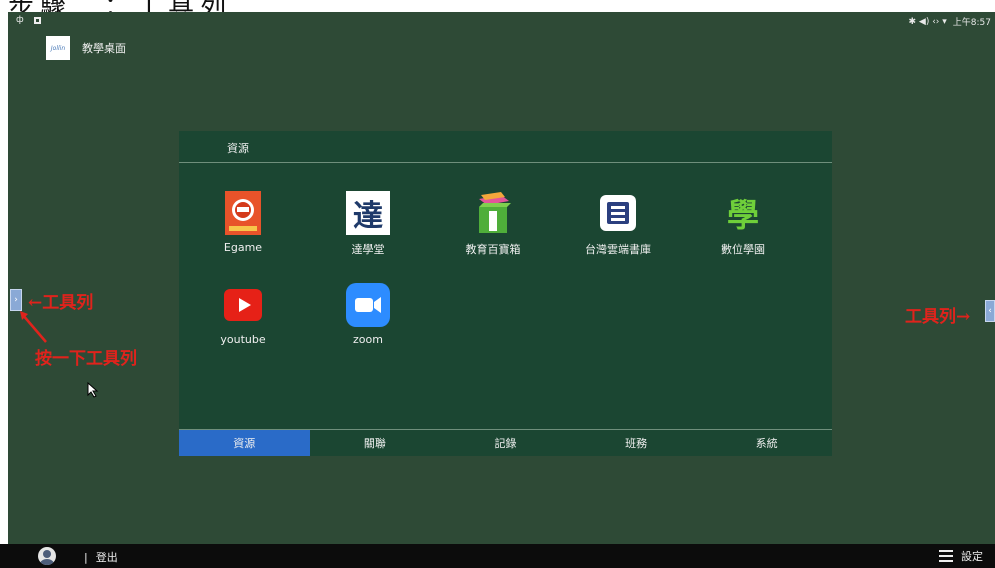 Image resolution: width=995 pixels, height=568 pixels. I want to click on panel-header: 資源, so click(505, 147).